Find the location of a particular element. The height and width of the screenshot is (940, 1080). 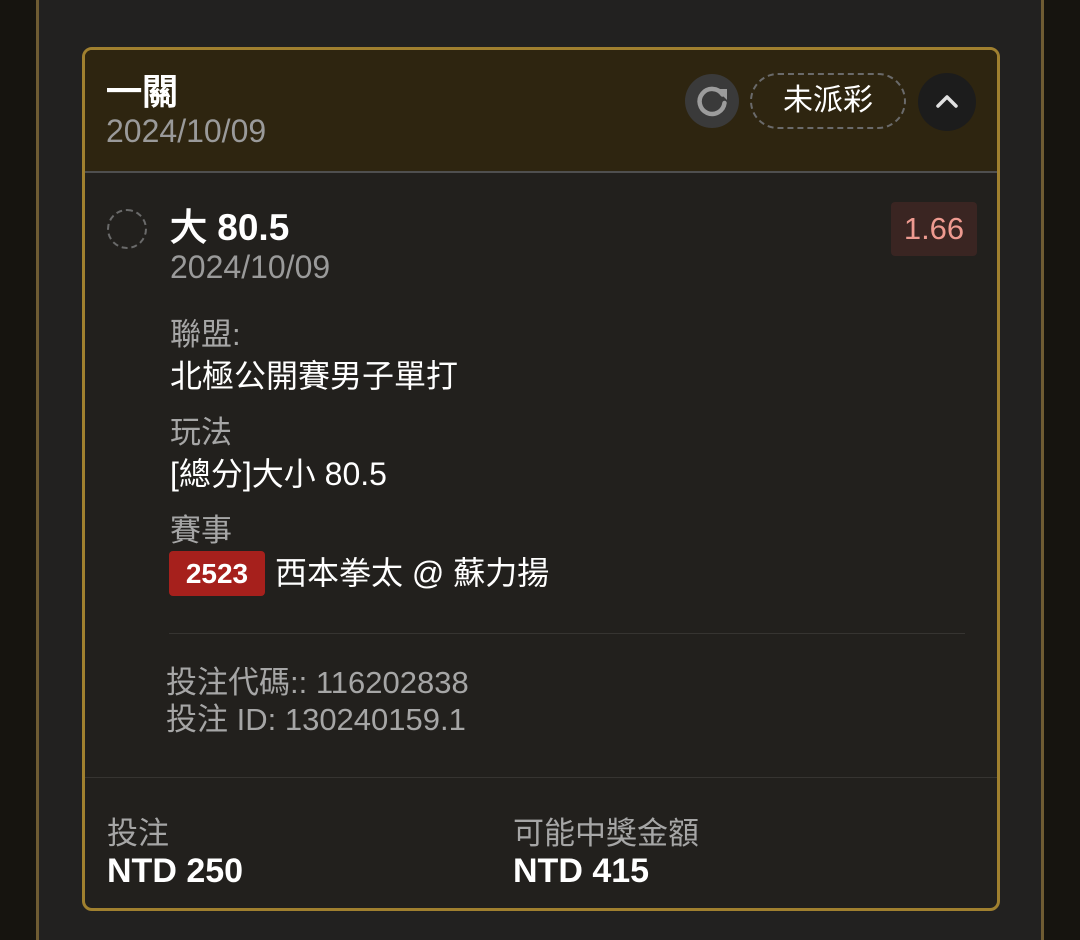

status-badge: 未派彩 is located at coordinates (828, 101).